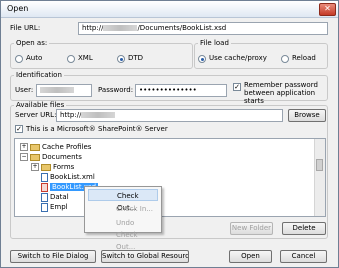  Describe the element at coordinates (319, 177) in the screenshot. I see `tree-scrollbar` at that location.